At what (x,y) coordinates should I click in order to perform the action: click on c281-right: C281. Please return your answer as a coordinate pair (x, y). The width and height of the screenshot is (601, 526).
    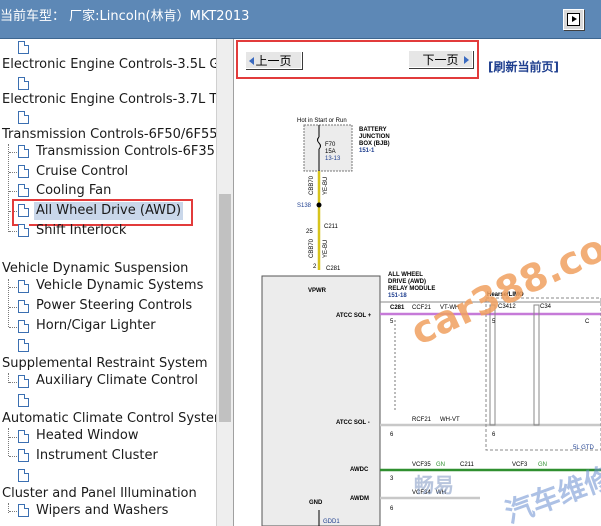
    Looking at the image, I should click on (397, 308).